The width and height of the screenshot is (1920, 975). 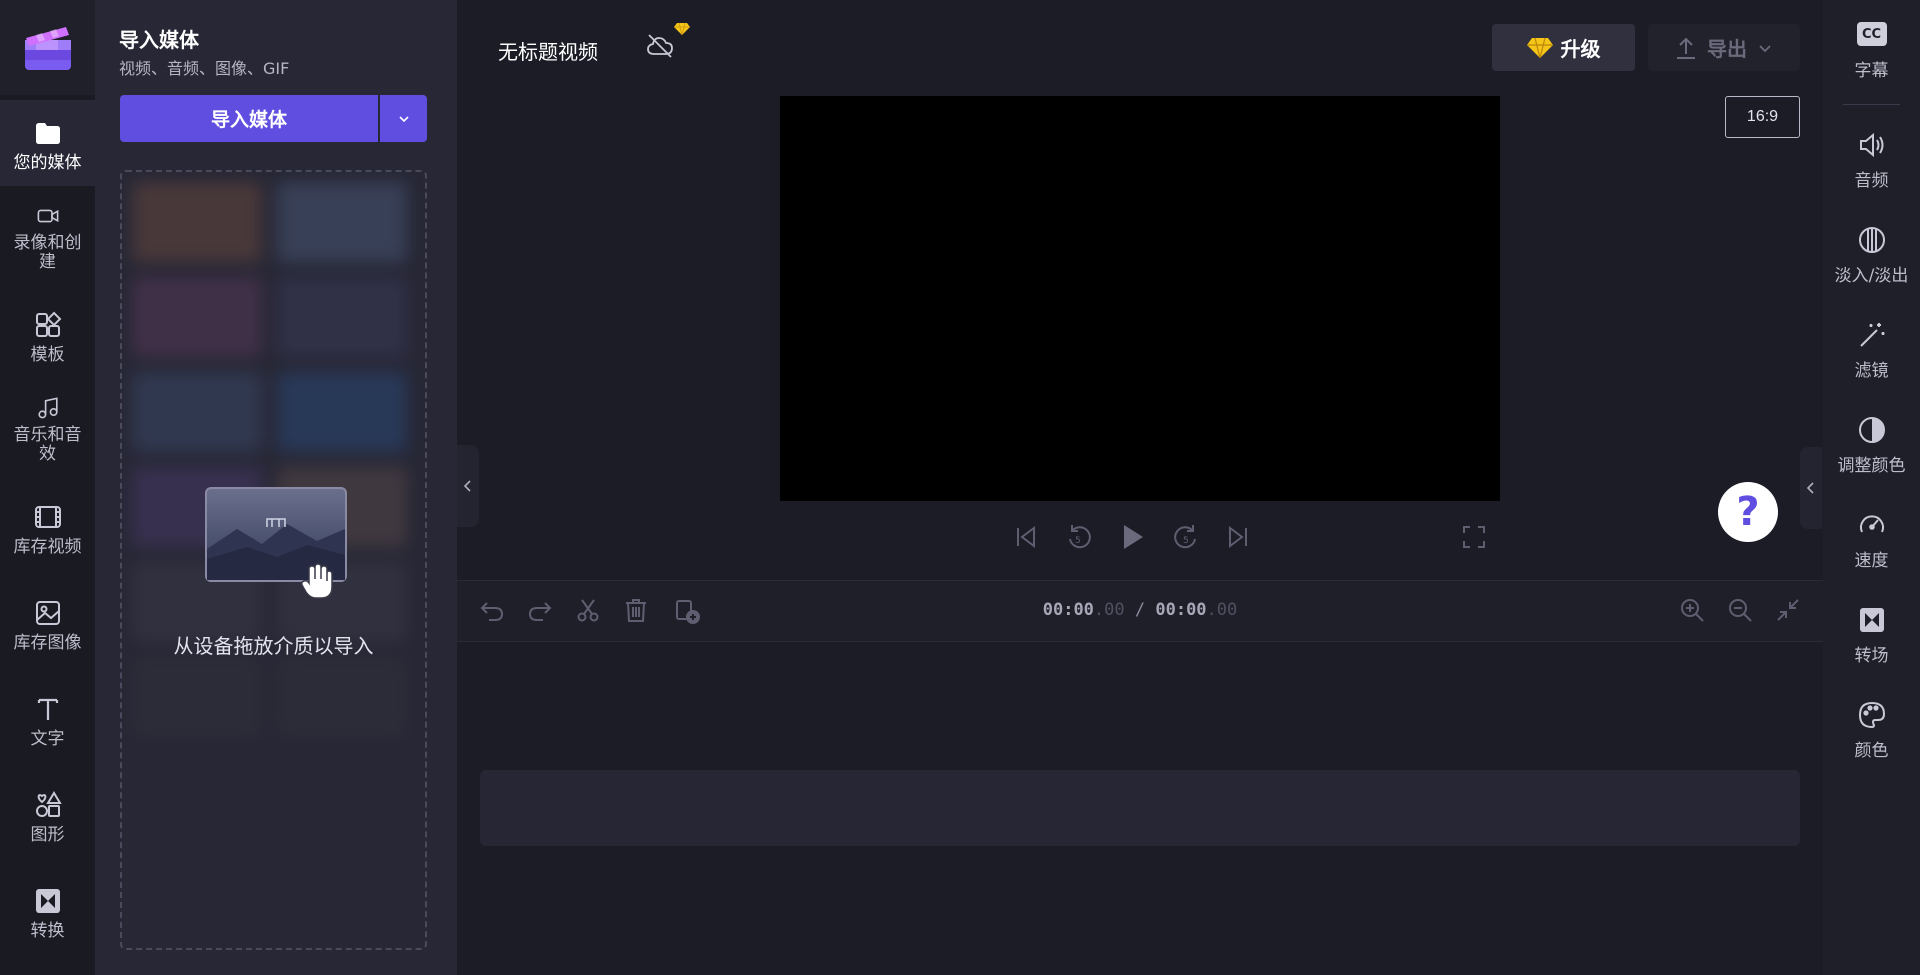 What do you see at coordinates (47, 216) in the screenshot?
I see `video-camera-icon` at bounding box center [47, 216].